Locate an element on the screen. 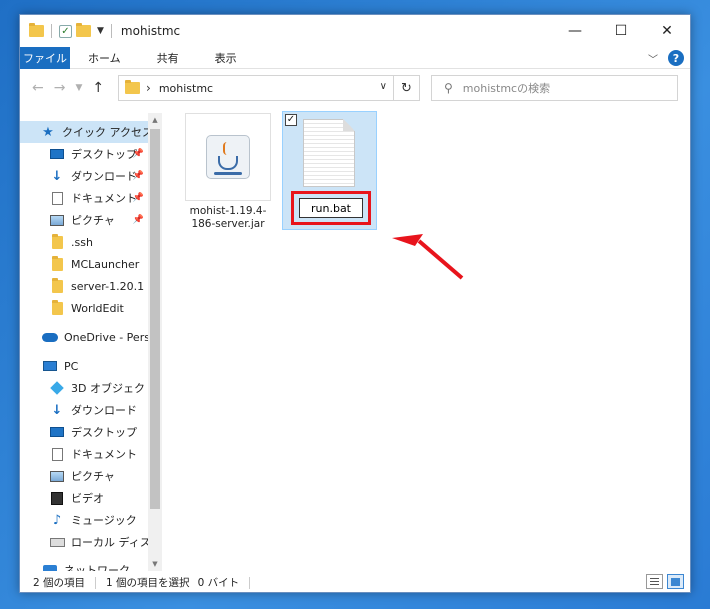  customize-toolbar-icon: ▼ is located at coordinates (100, 31).